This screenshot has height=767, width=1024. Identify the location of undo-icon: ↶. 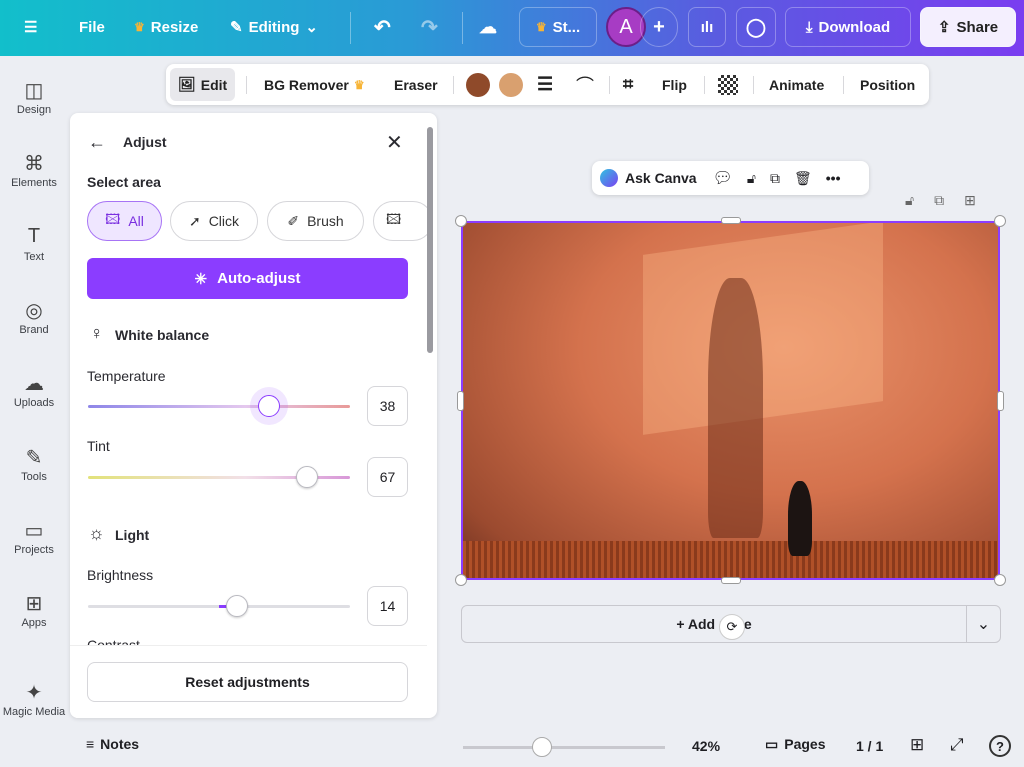
(382, 27).